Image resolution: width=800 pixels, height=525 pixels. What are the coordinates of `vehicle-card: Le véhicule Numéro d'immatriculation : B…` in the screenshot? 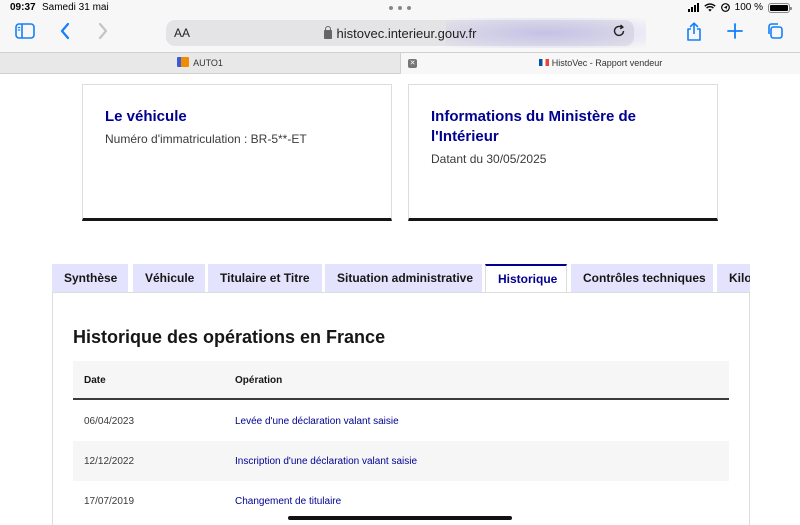 It's located at (237, 152).